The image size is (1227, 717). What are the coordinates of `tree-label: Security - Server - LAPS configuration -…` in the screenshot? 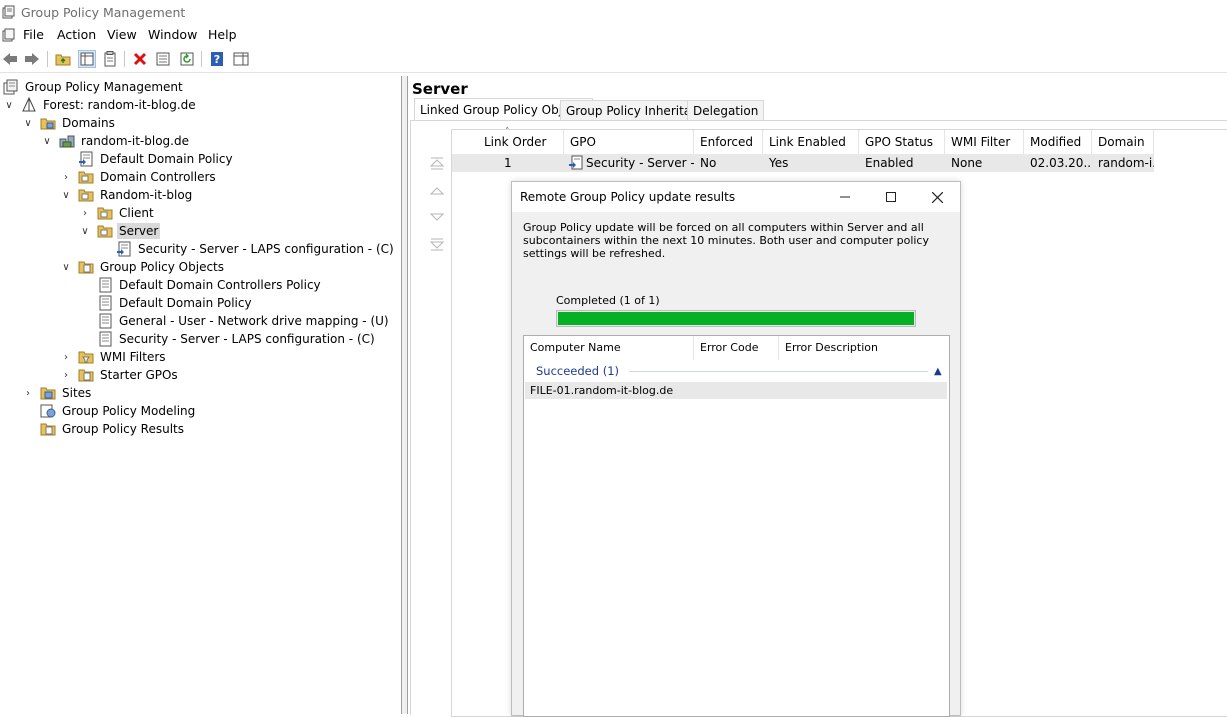 It's located at (247, 339).